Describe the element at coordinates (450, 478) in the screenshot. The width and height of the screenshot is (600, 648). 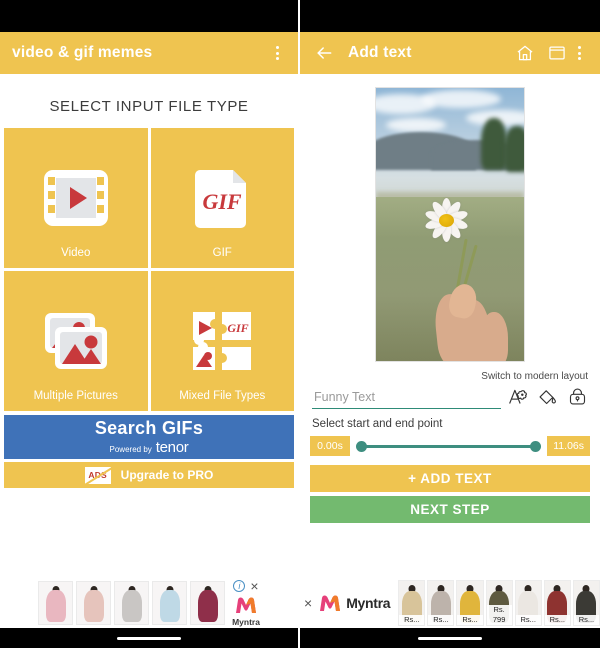
I see `add-text-button: + ADD TEXT` at that location.